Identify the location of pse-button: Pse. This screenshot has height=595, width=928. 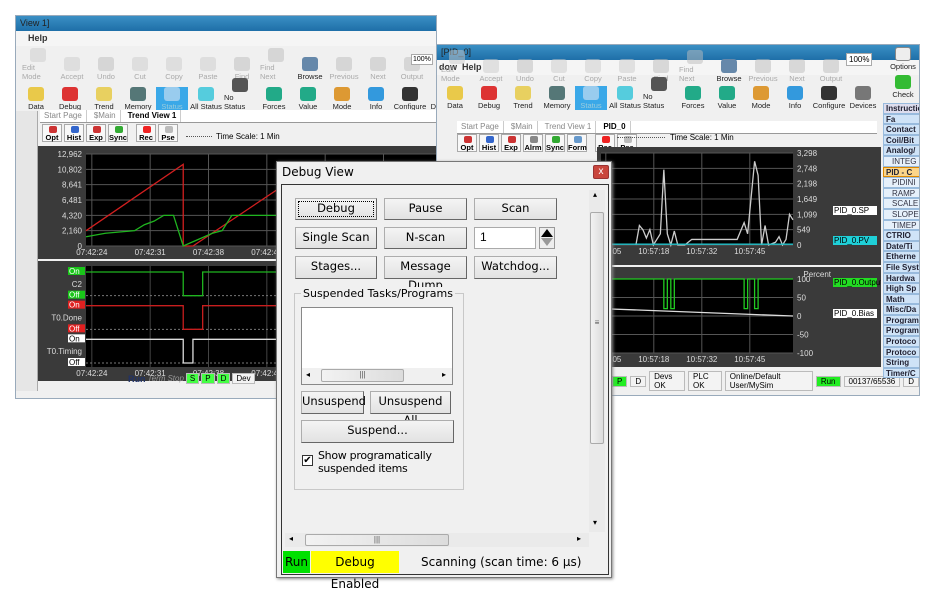
(168, 133).